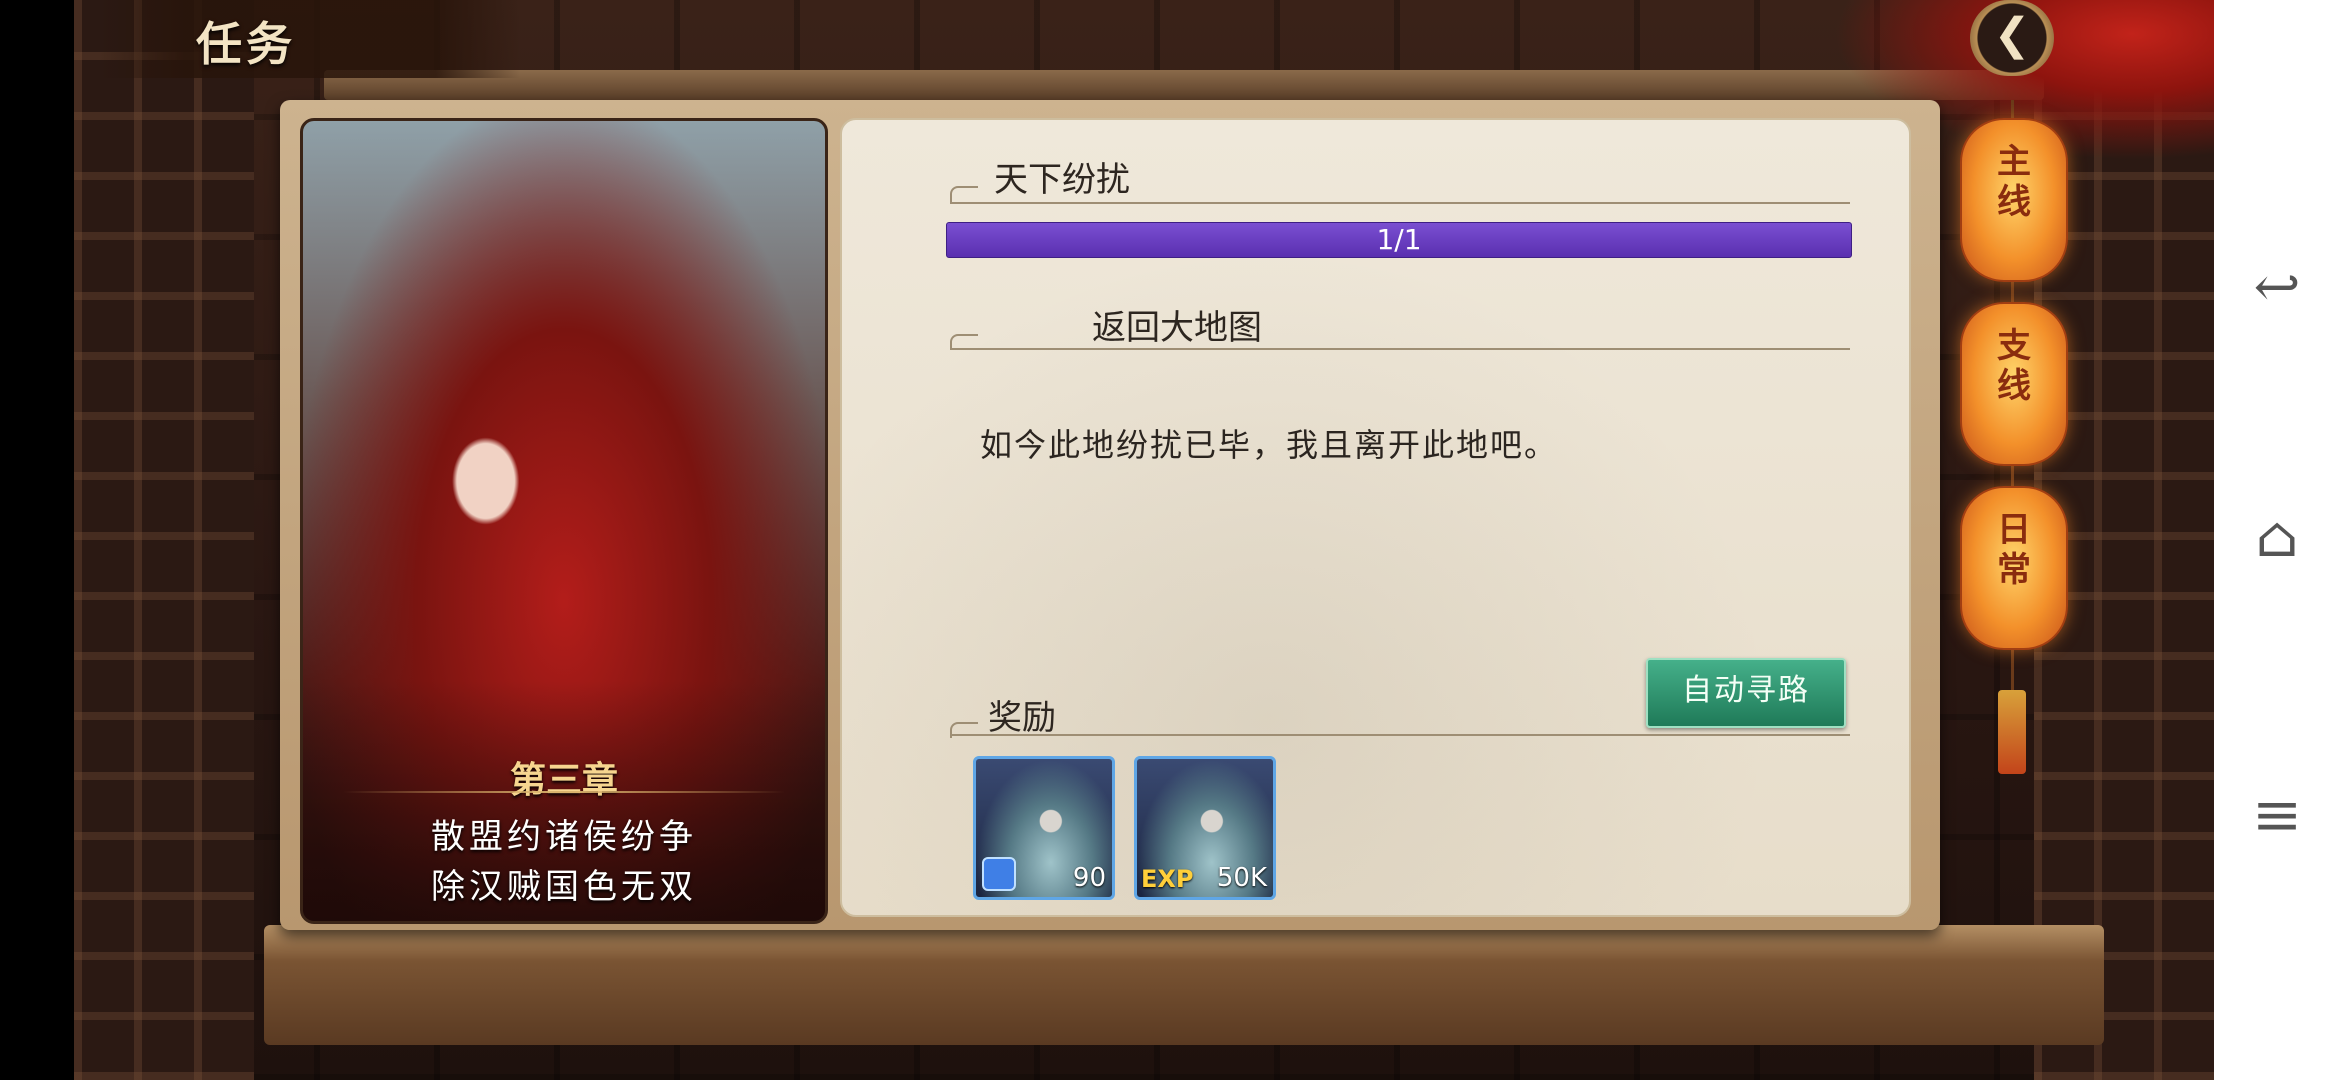  I want to click on back-button: ❮, so click(2012, 38).